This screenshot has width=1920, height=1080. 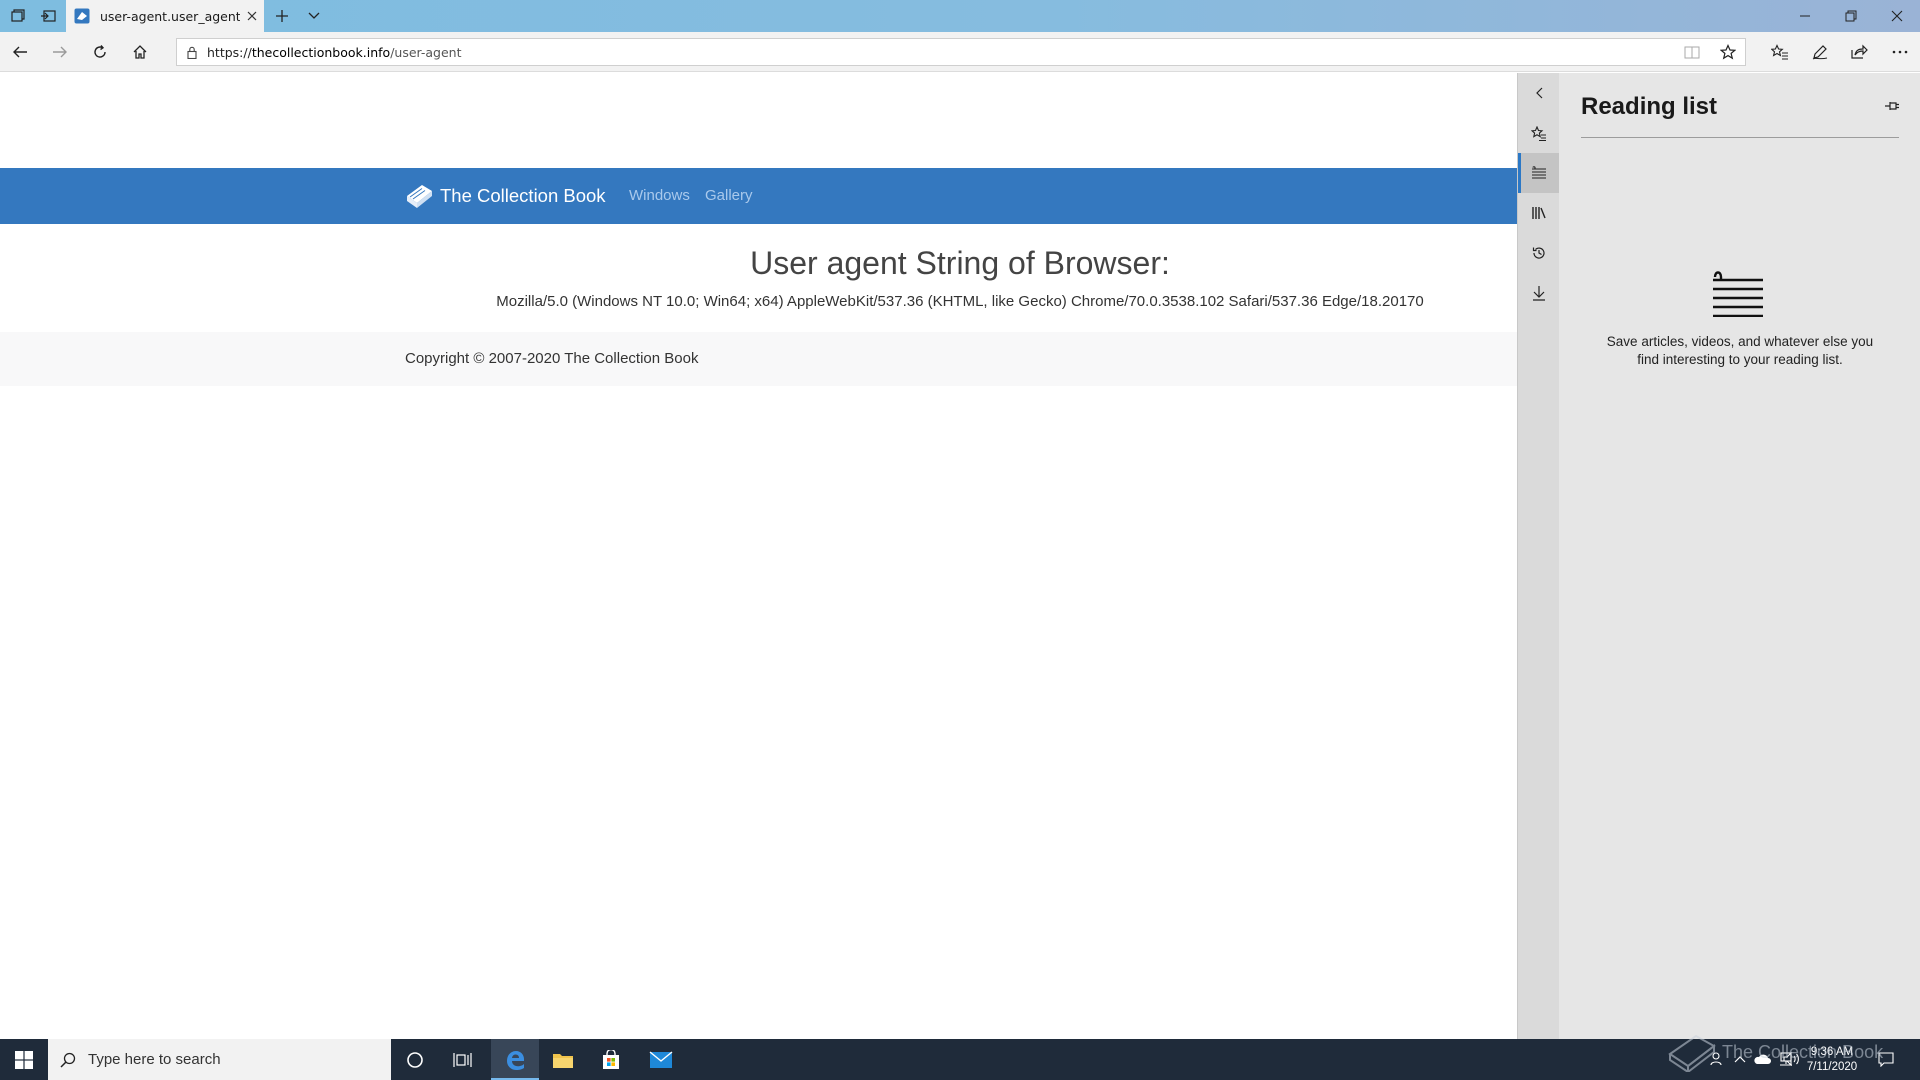 What do you see at coordinates (1803, 1051) in the screenshot?
I see `watermark-text: The Collection Book` at bounding box center [1803, 1051].